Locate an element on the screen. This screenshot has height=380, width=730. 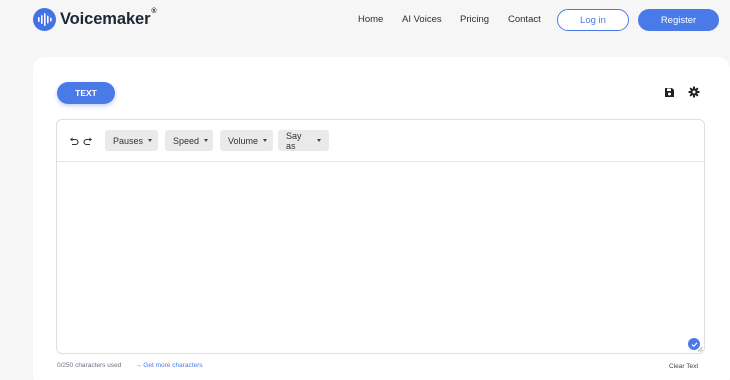
nav-pricing: Pricing is located at coordinates (474, 19).